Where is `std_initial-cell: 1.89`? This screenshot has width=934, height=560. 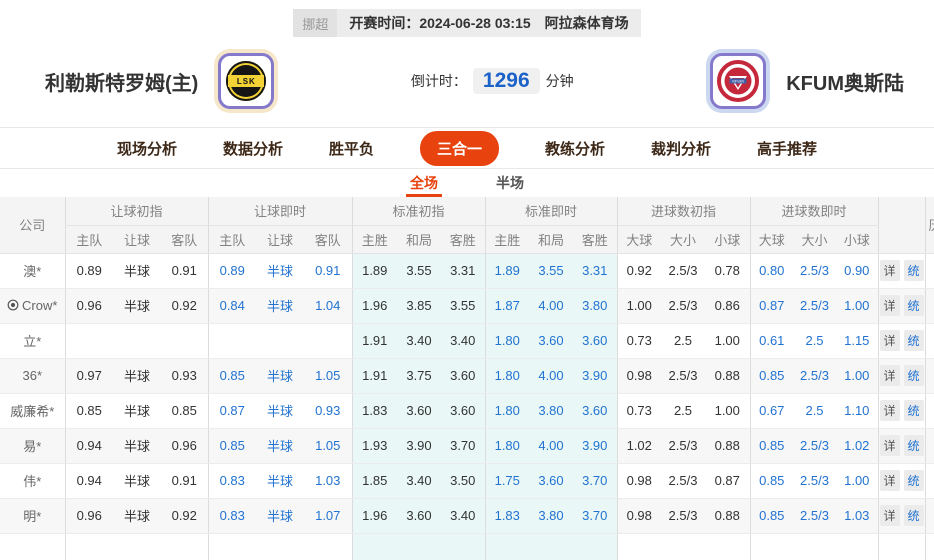
std_initial-cell: 1.89 is located at coordinates (374, 271).